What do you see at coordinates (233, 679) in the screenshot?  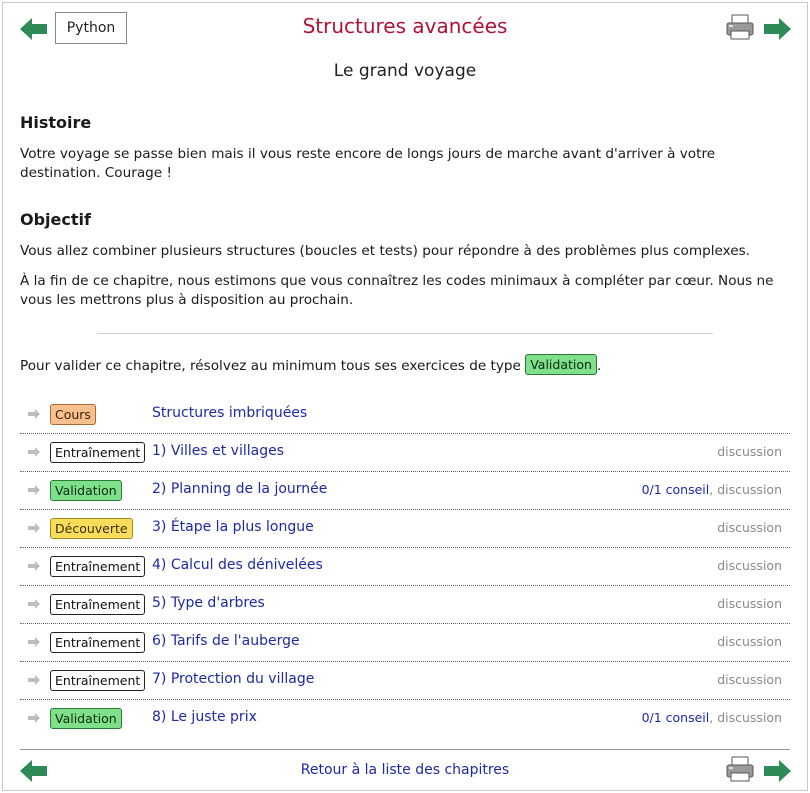 I see `exercise-link: 7) Protection du village` at bounding box center [233, 679].